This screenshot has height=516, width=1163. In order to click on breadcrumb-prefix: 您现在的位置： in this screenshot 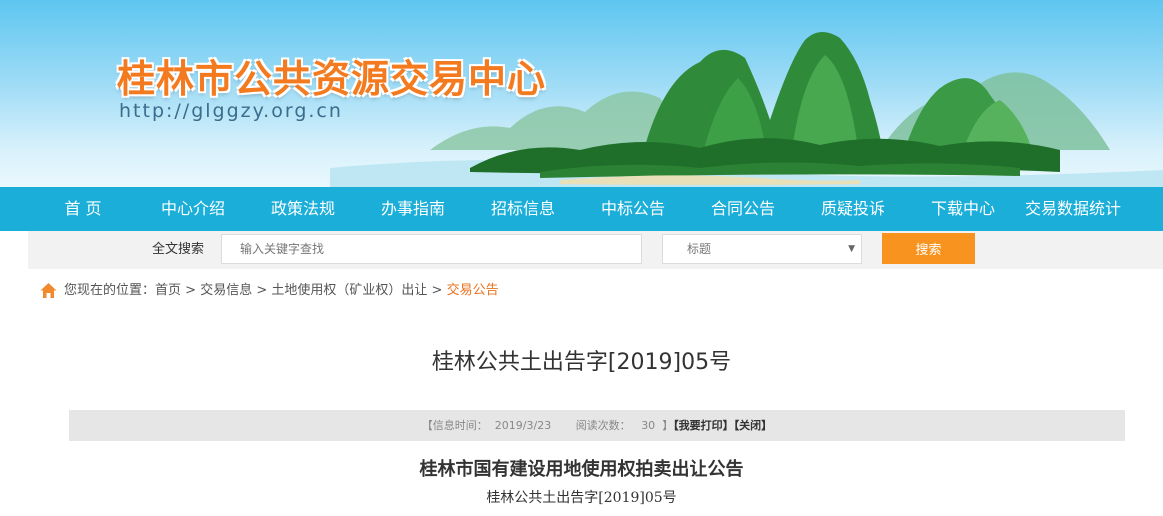, I will do `click(110, 290)`.